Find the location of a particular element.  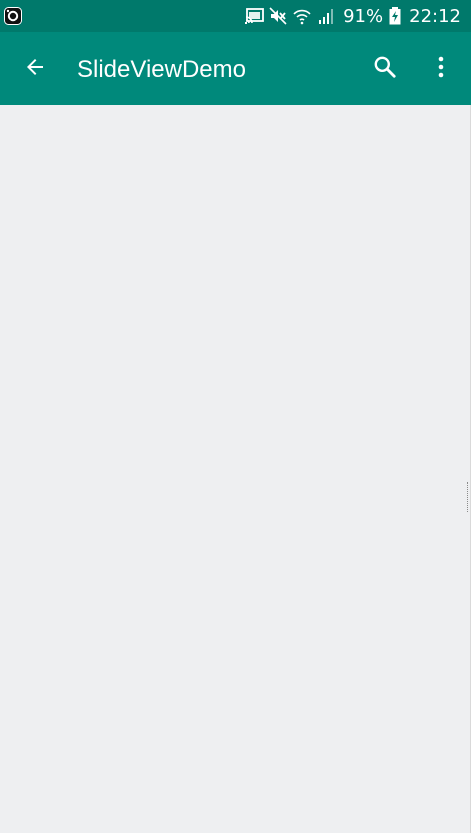

overflow-menu-button is located at coordinates (441, 69).